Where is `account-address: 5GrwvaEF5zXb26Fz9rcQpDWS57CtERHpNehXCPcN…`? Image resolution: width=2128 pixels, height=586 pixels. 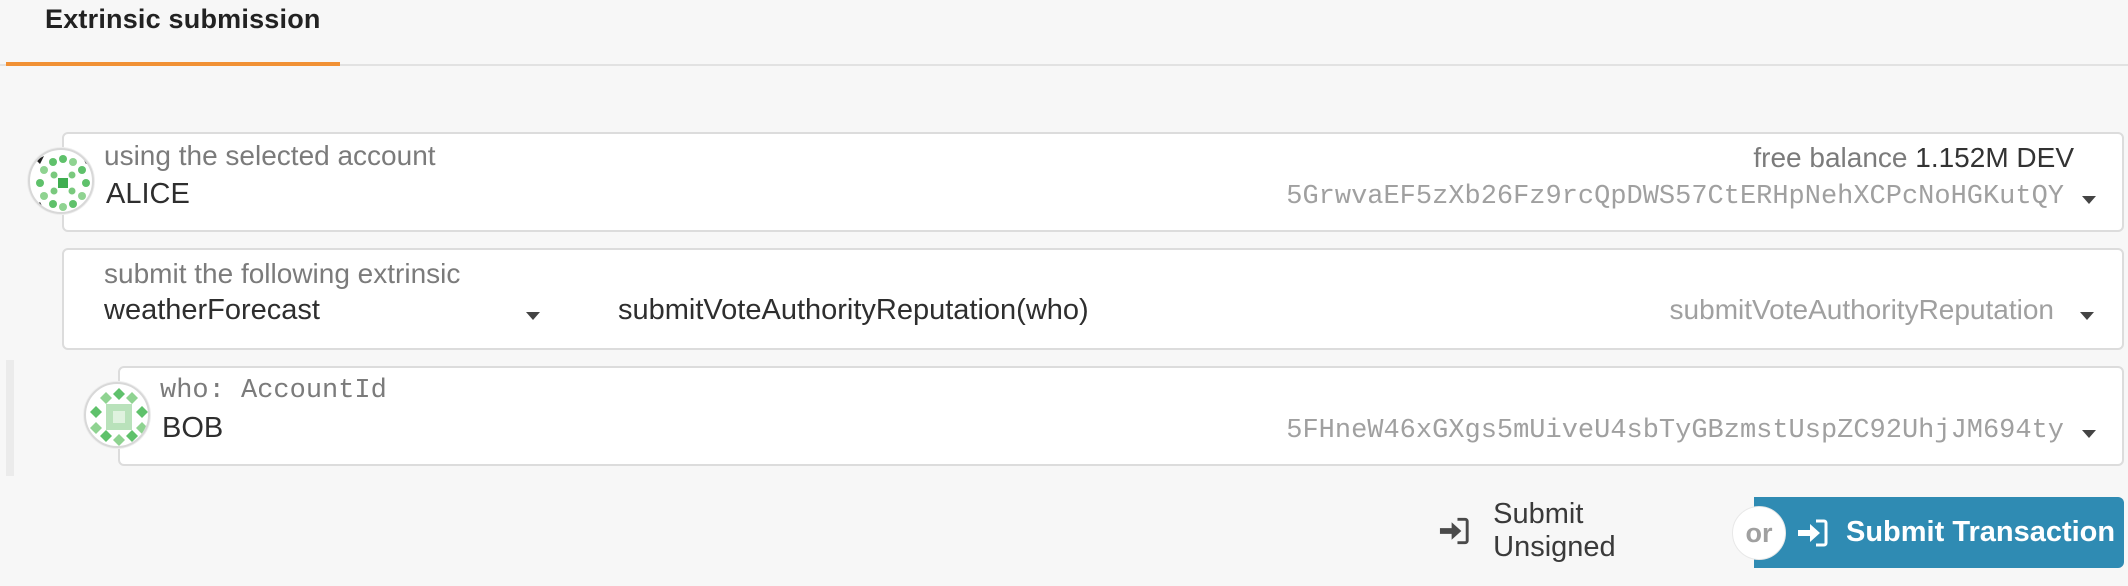
account-address: 5GrwvaEF5zXb26Fz9rcQpDWS57CtERHpNehXCPcN… is located at coordinates (1675, 197).